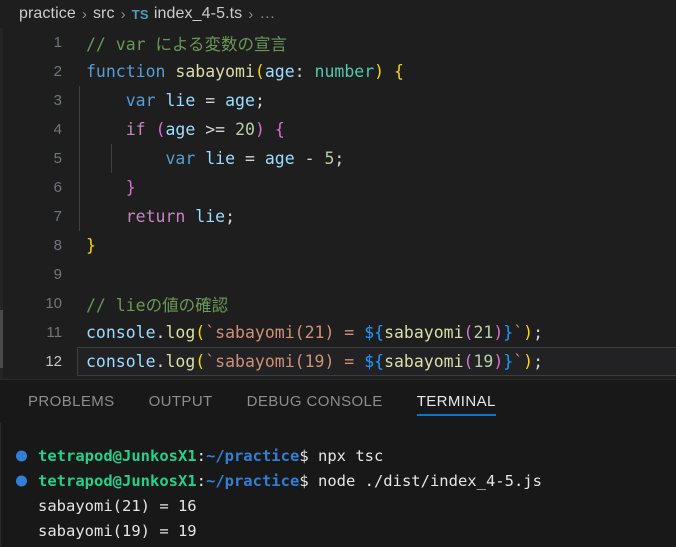 The image size is (676, 547). What do you see at coordinates (377, 129) in the screenshot?
I see `line-content: if (age >= 20) {` at bounding box center [377, 129].